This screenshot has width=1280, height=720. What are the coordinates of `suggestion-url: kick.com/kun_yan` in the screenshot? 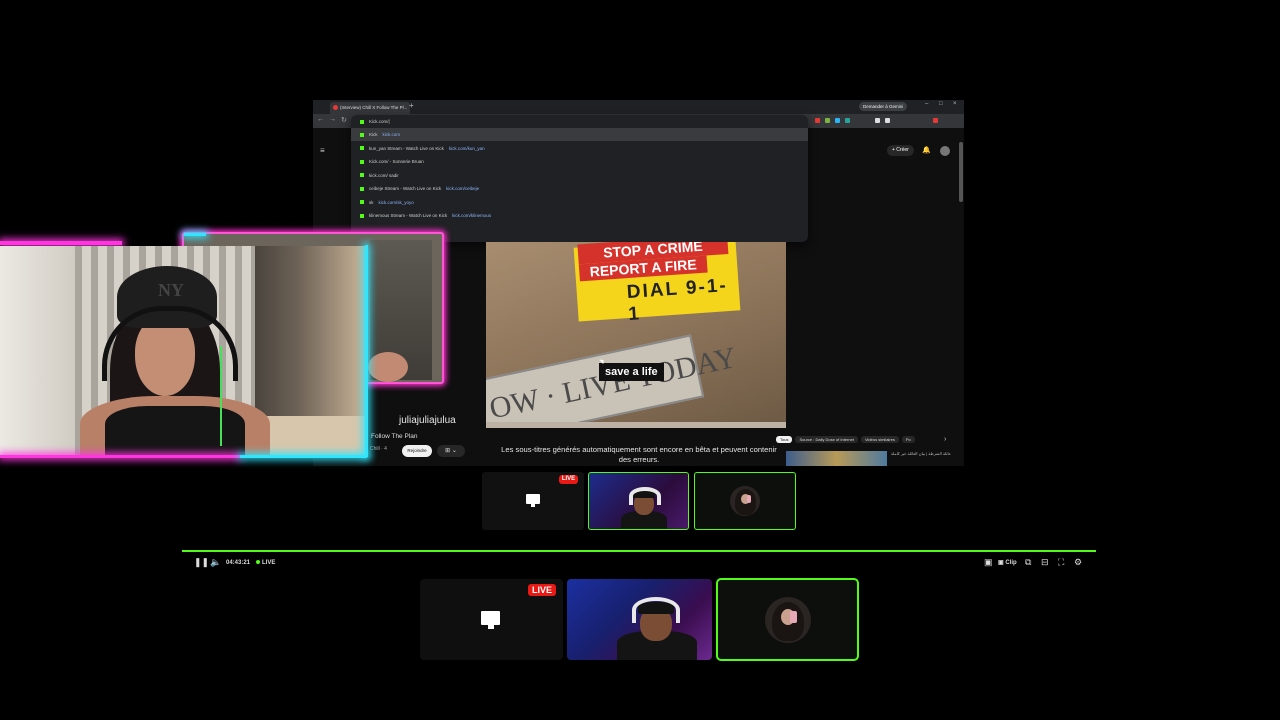 It's located at (466, 148).